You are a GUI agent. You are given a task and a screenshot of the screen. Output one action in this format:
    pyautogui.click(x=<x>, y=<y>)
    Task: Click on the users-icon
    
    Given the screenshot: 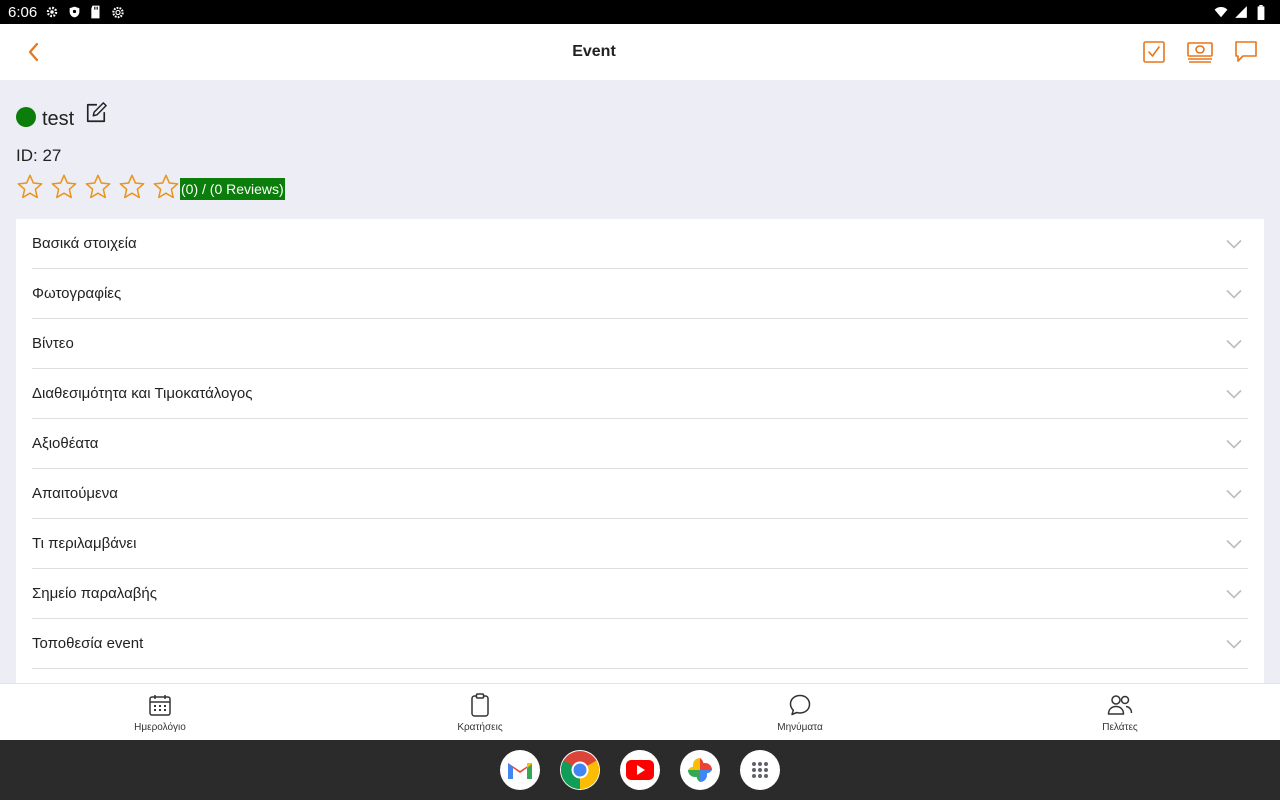 What is the action you would take?
    pyautogui.click(x=1120, y=705)
    